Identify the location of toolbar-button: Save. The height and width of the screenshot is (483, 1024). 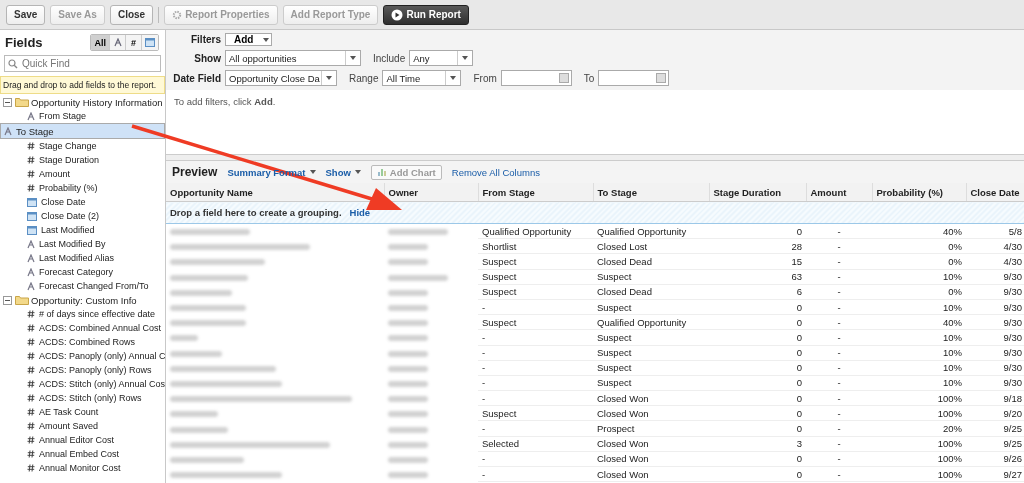
(26, 14).